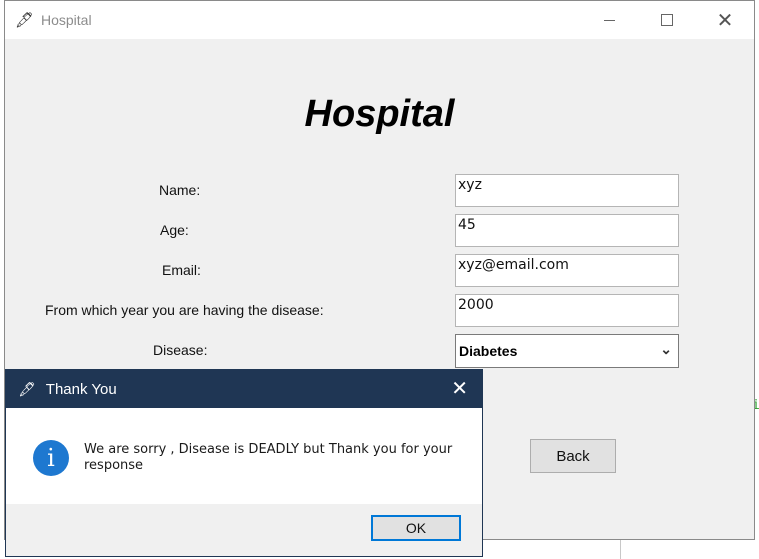 The height and width of the screenshot is (559, 759). What do you see at coordinates (180, 190) in the screenshot?
I see `name-label: Name:` at bounding box center [180, 190].